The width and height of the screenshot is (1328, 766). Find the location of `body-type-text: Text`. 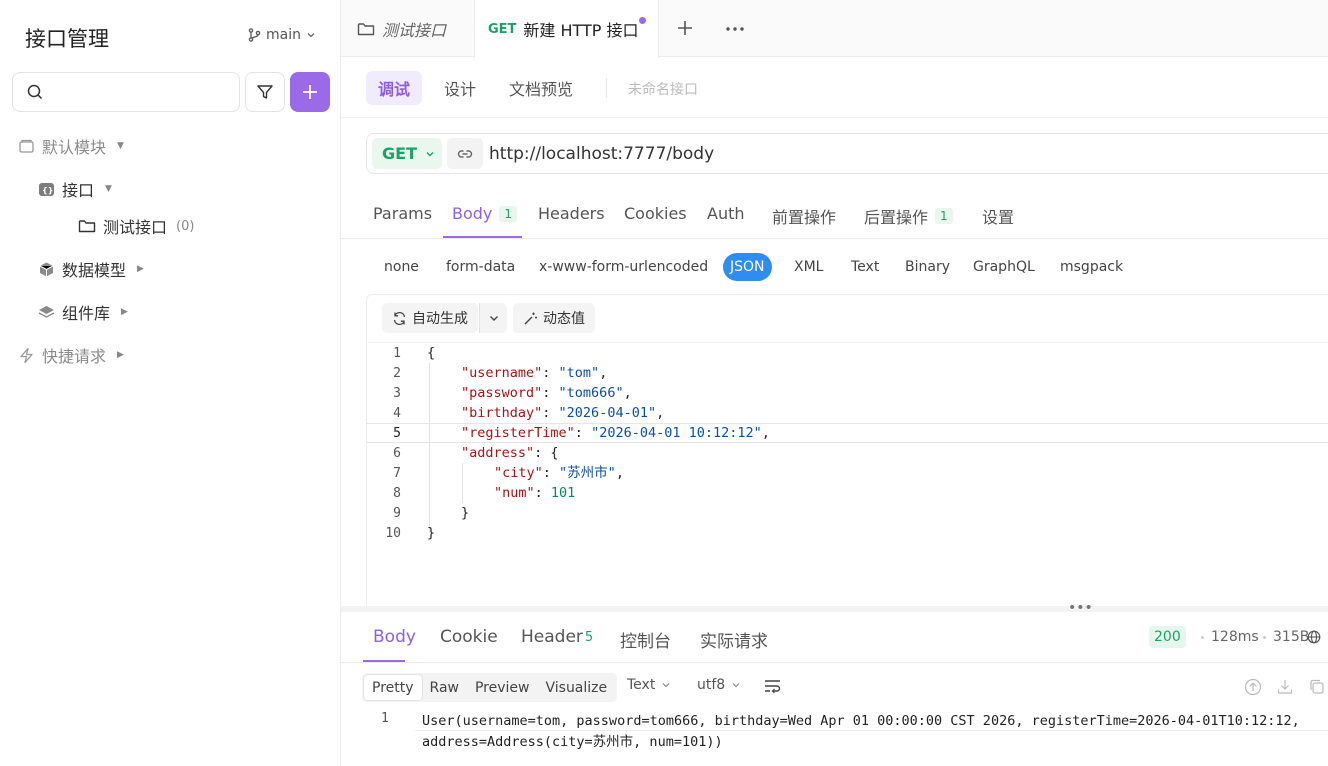

body-type-text: Text is located at coordinates (865, 267).